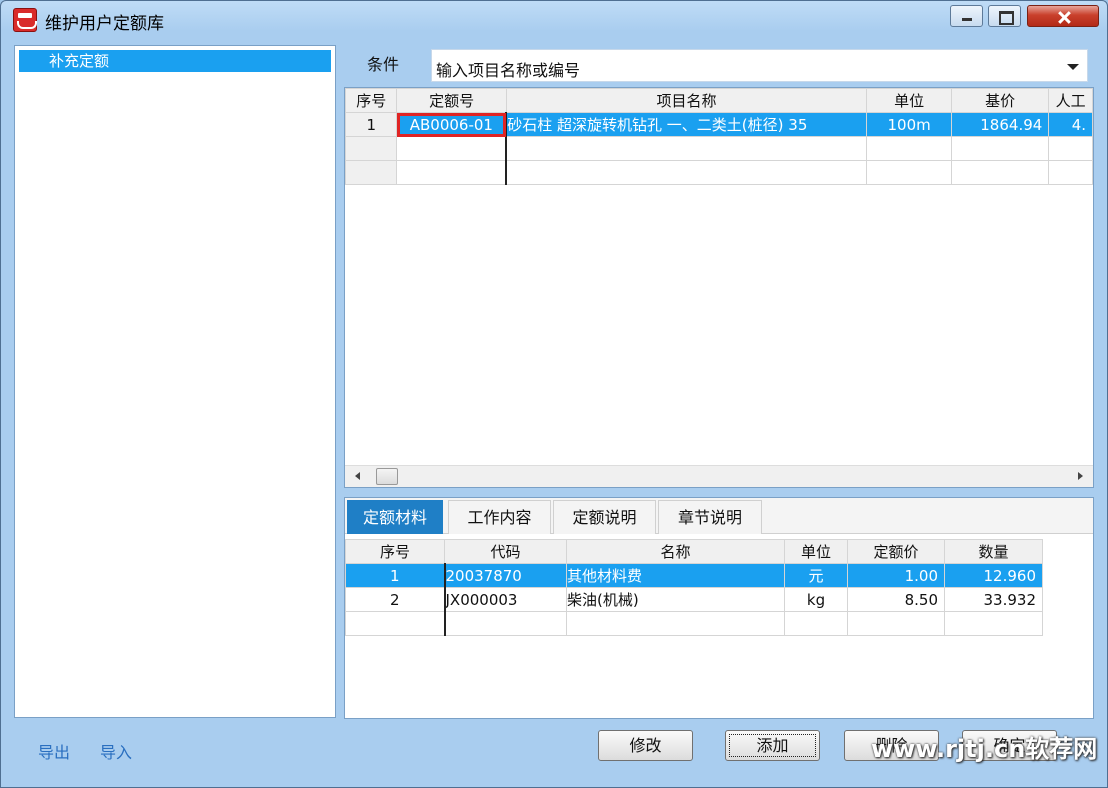 The width and height of the screenshot is (1108, 788). What do you see at coordinates (452, 124) in the screenshot?
I see `quota-code-cell: AB0006-01` at bounding box center [452, 124].